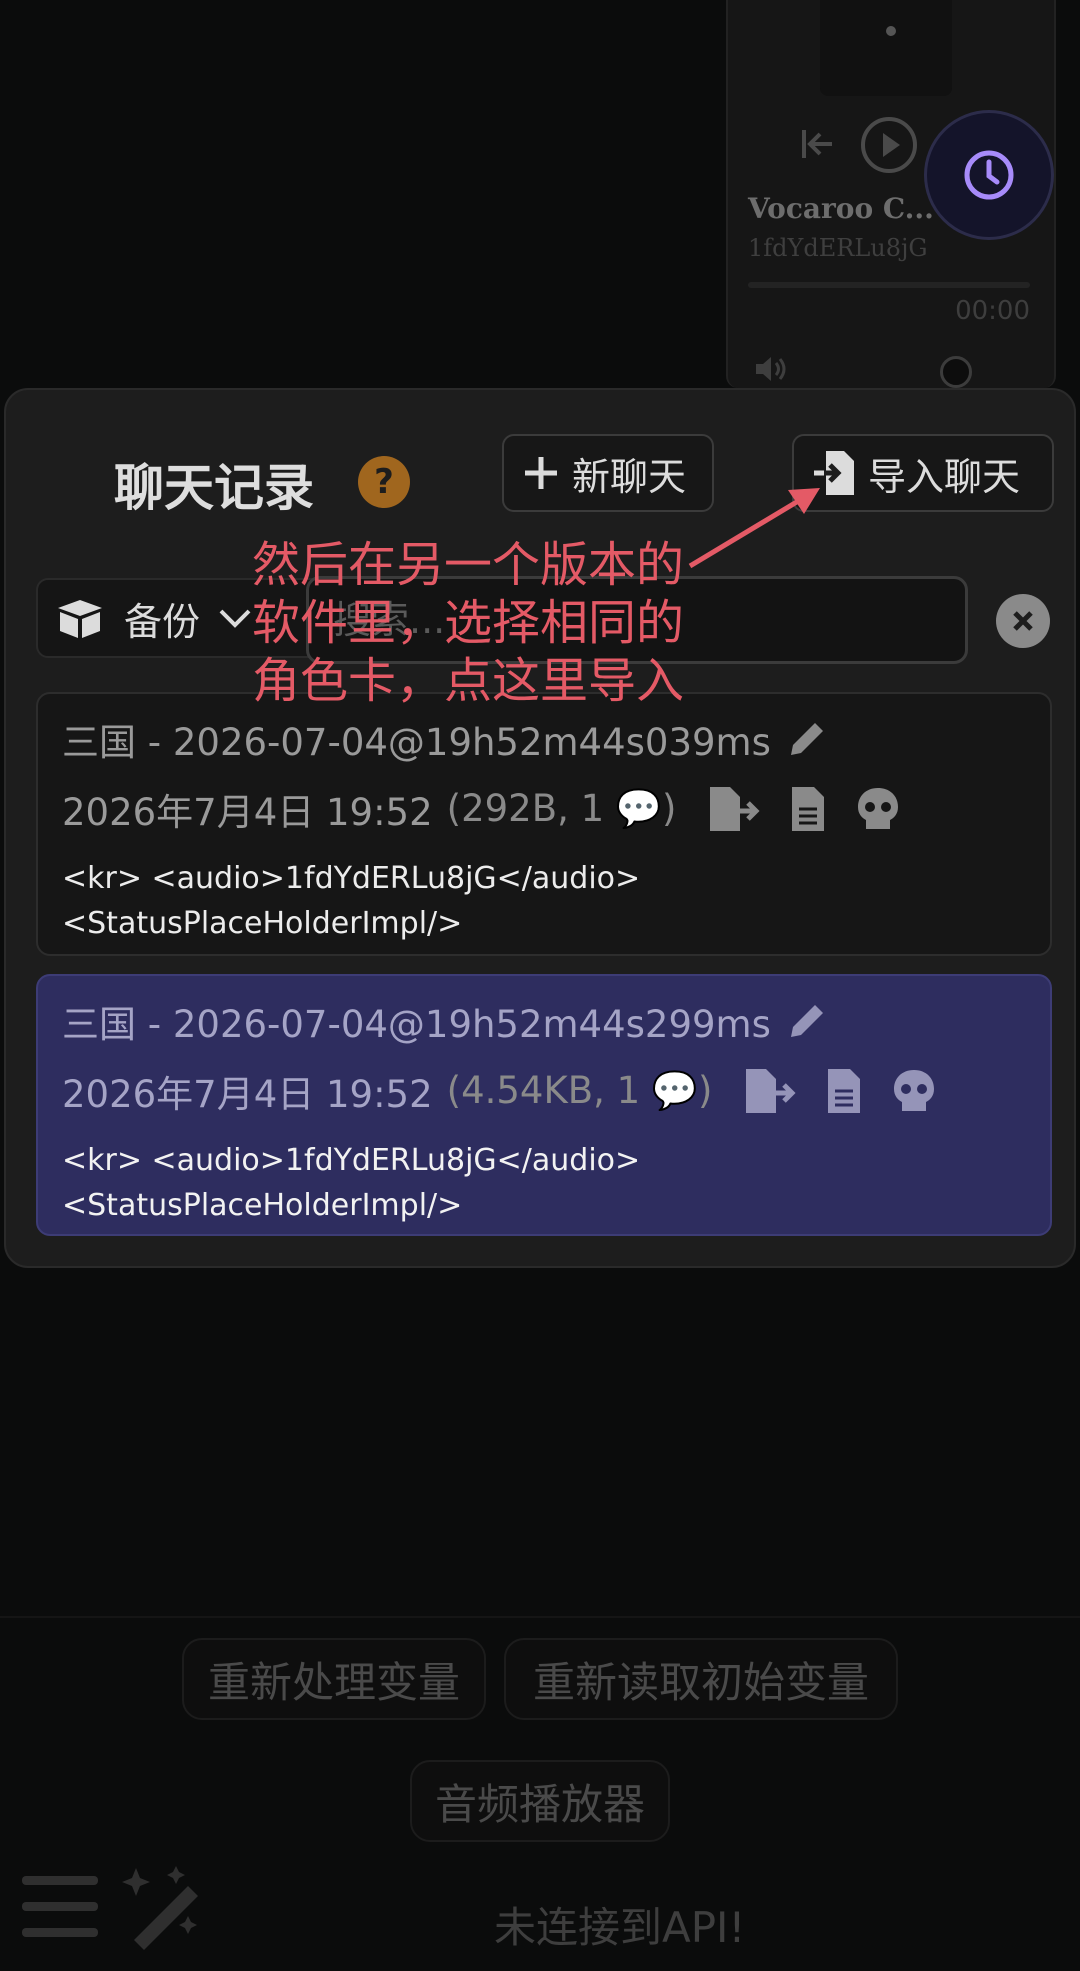  Describe the element at coordinates (80, 619) in the screenshot. I see `box-open-icon` at that location.